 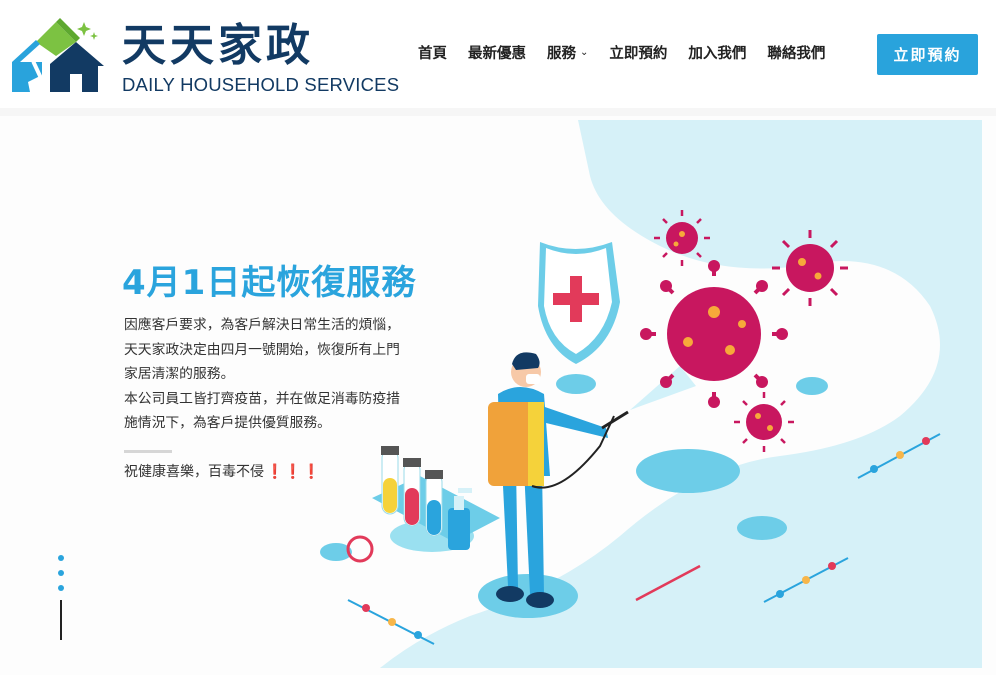 What do you see at coordinates (498, 112) in the screenshot?
I see `header-divider` at bounding box center [498, 112].